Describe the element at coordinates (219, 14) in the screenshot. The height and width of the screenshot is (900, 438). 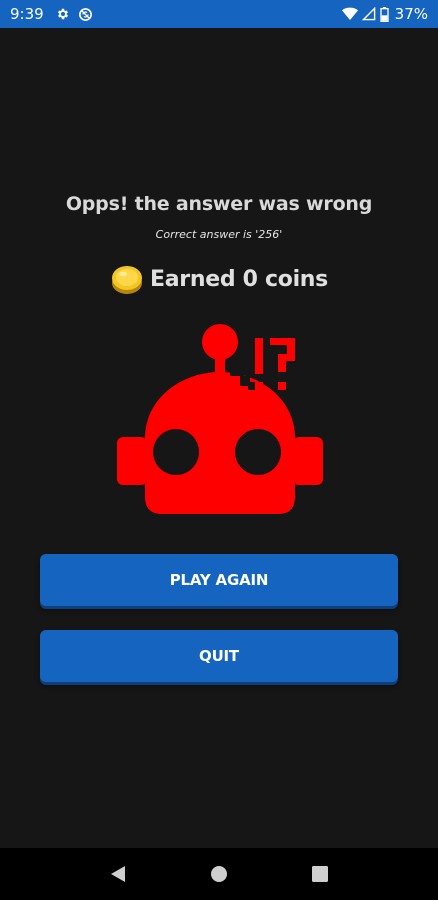
I see `status-bar: 9:39 37%` at that location.